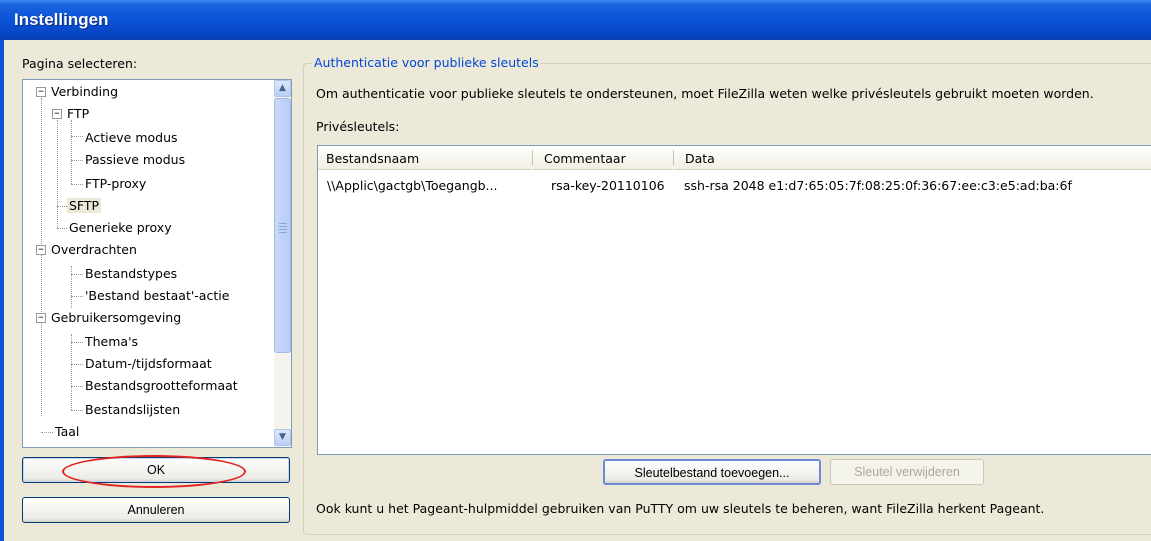  What do you see at coordinates (426, 62) in the screenshot?
I see `auth-group-title: Authenticatie voor publieke sleutels` at bounding box center [426, 62].